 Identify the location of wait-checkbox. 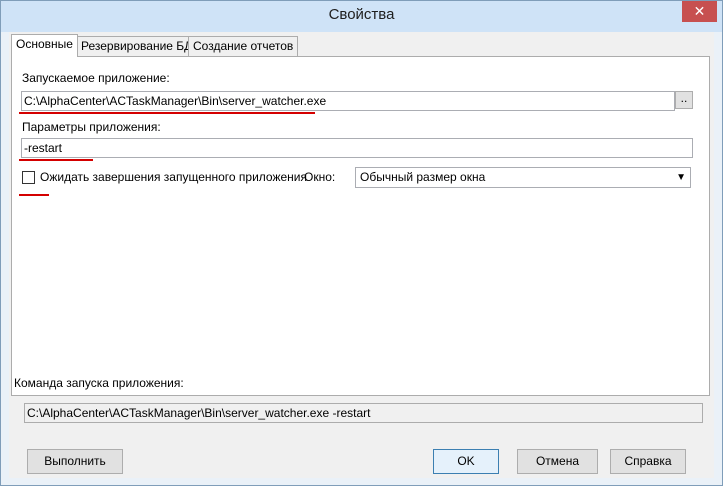
(28, 177).